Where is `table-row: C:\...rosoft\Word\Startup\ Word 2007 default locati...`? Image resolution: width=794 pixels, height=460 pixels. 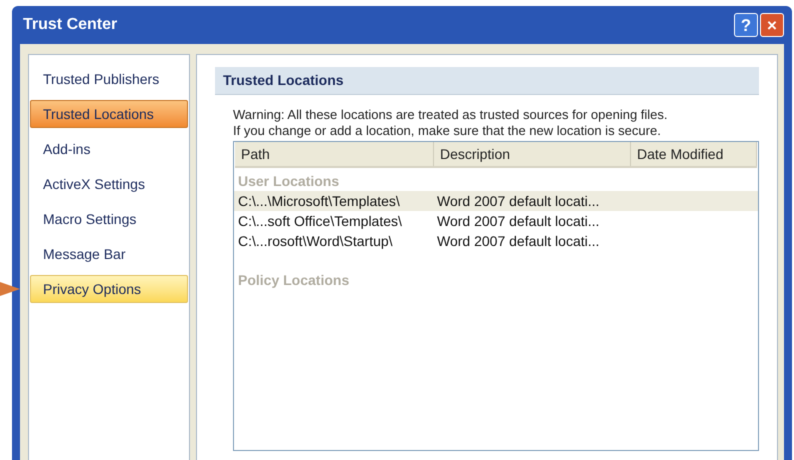 table-row: C:\...rosoft\Word\Startup\ Word 2007 default locati... is located at coordinates (496, 241).